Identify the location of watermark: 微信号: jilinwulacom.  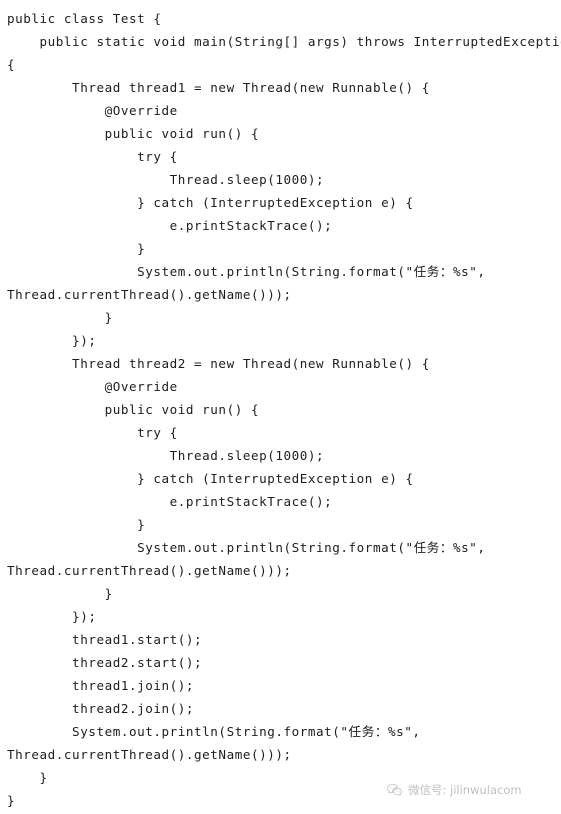
(454, 790).